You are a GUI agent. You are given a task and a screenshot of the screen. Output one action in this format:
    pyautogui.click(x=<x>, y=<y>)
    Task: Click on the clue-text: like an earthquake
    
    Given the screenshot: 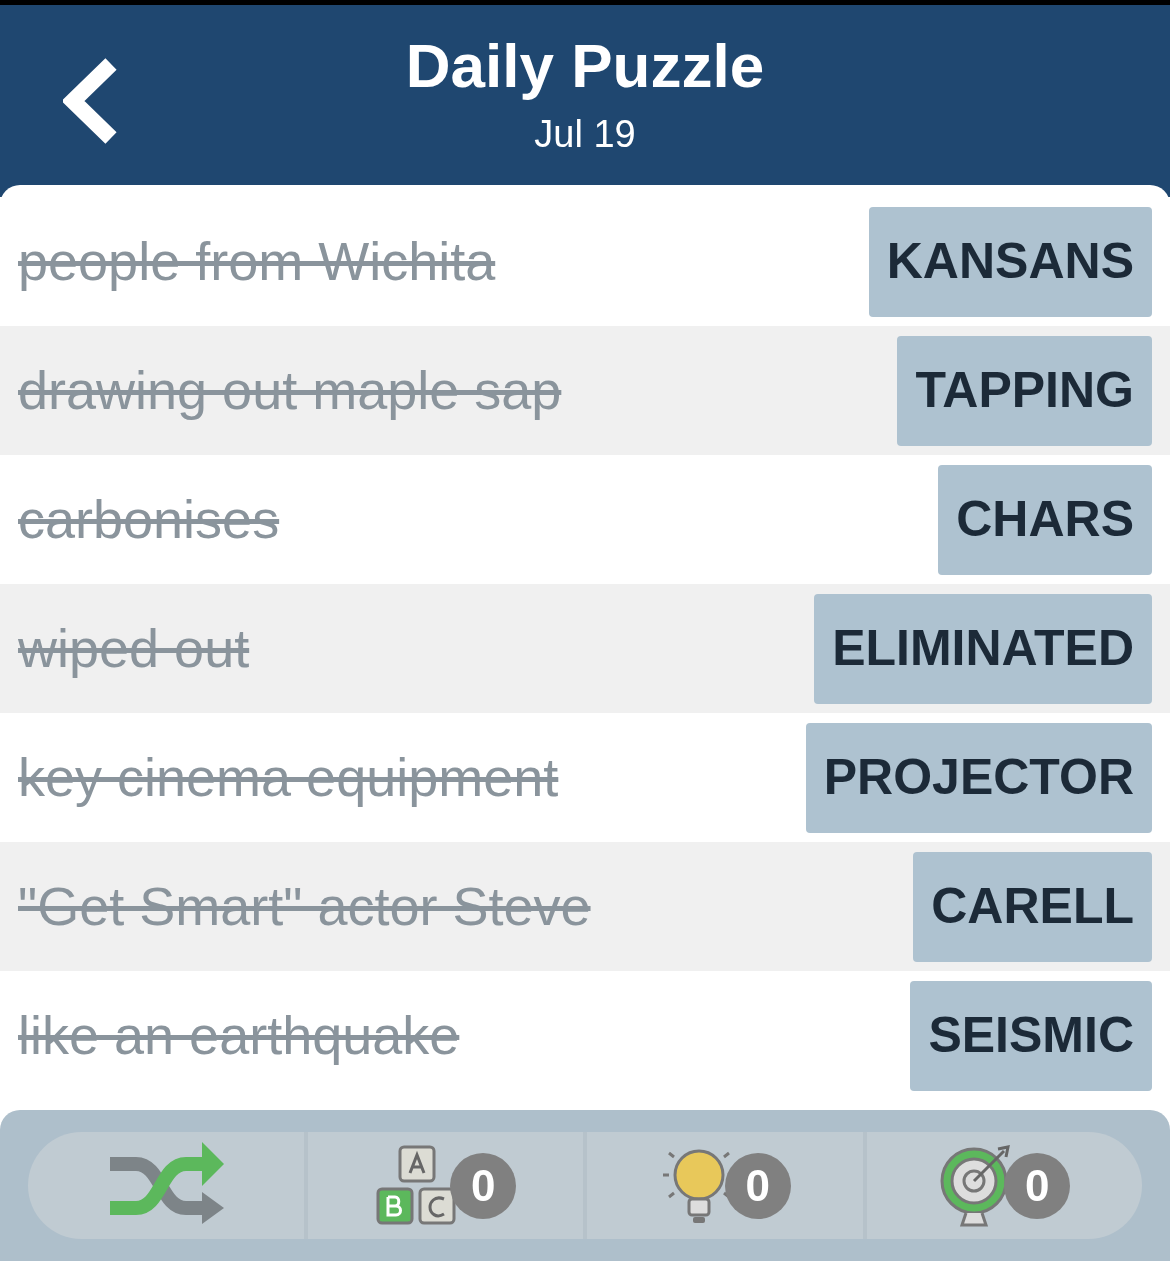 What is the action you would take?
    pyautogui.click(x=239, y=1035)
    